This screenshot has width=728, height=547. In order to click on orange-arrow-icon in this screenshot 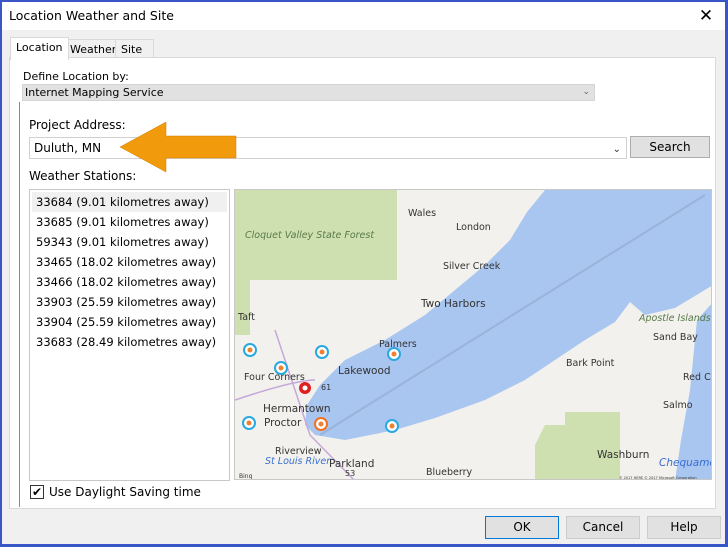, I will do `click(178, 147)`.